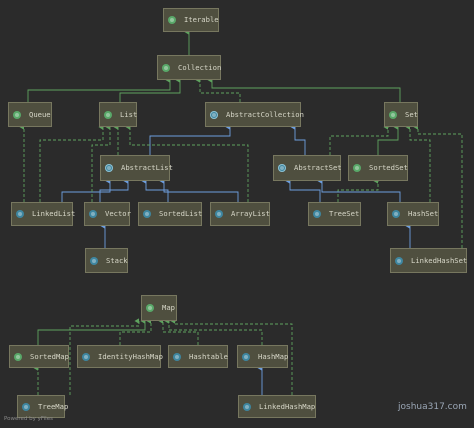 This screenshot has width=474, height=428. I want to click on node-label: SortedList, so click(181, 213).